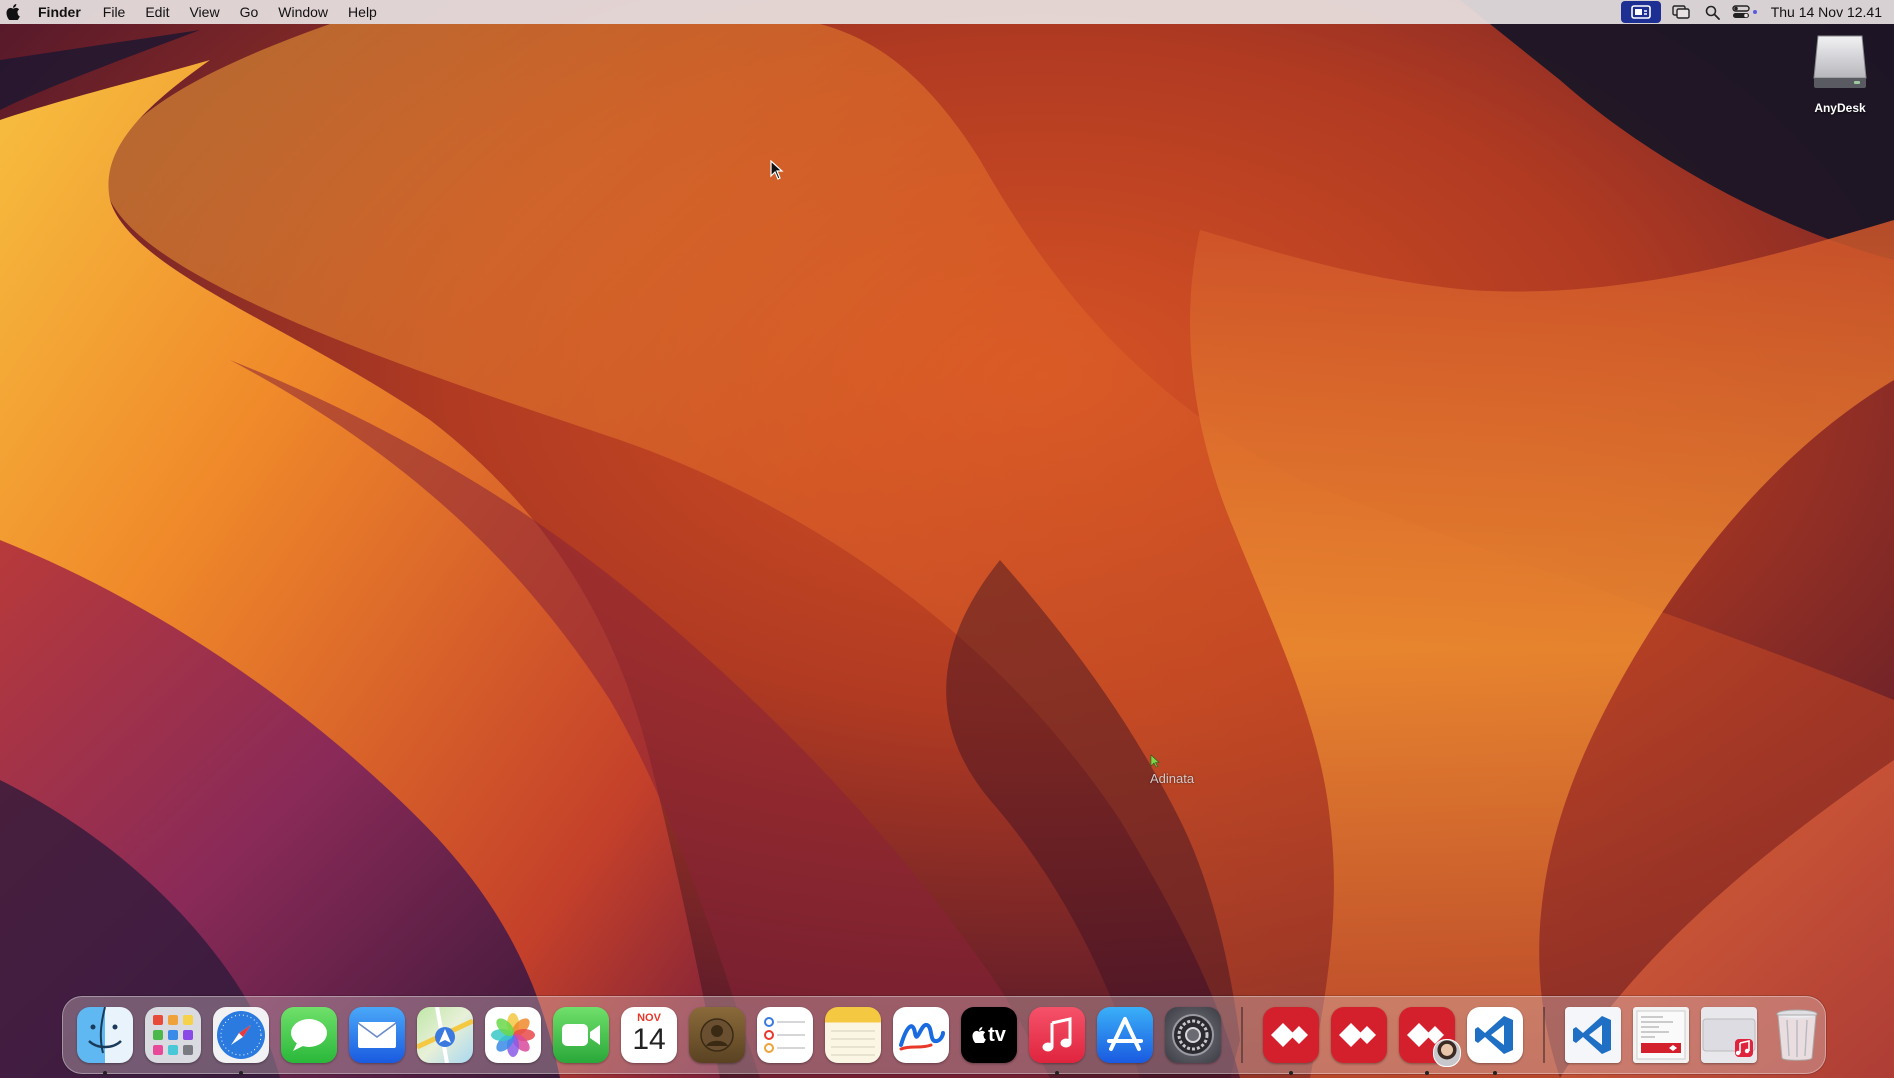  I want to click on menu-help: Help, so click(362, 12).